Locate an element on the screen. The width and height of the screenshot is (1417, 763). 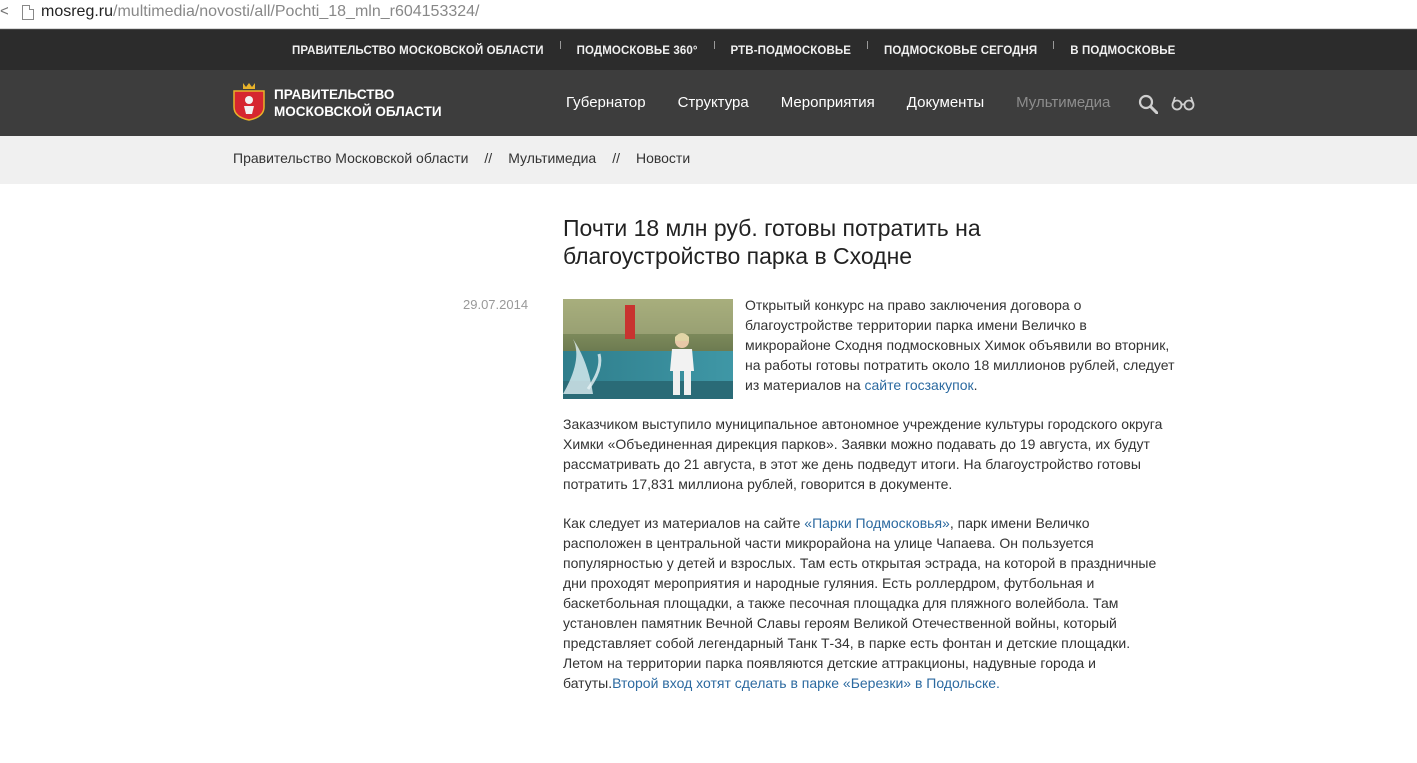
lead-end: . is located at coordinates (975, 385).